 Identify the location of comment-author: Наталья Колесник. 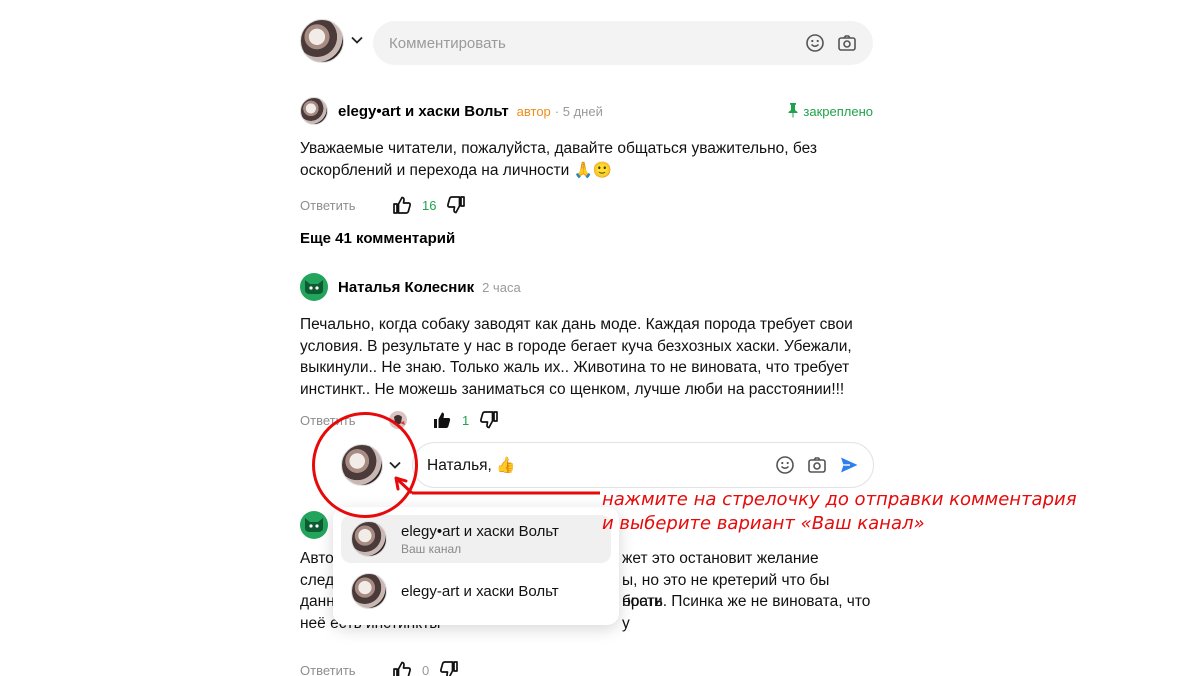
(406, 287).